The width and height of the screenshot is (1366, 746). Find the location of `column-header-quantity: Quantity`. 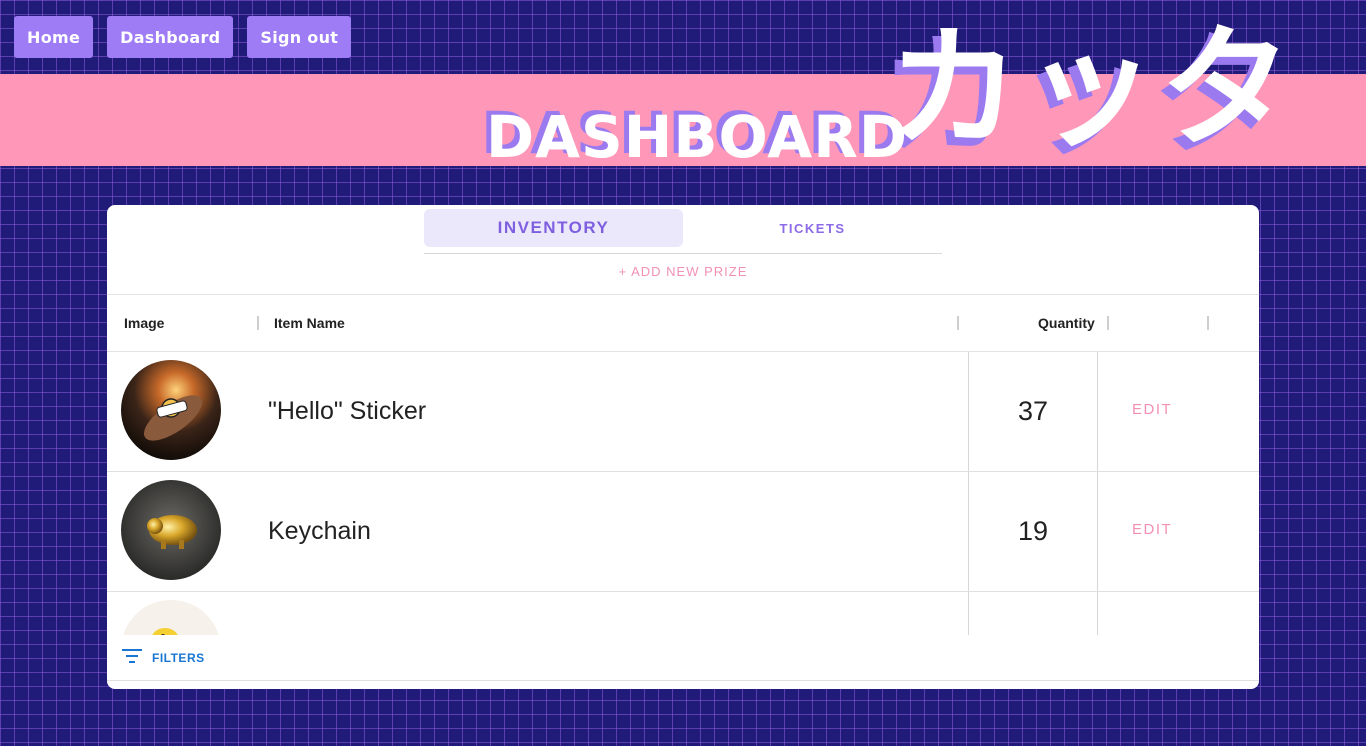

column-header-quantity: Quantity is located at coordinates (1066, 323).